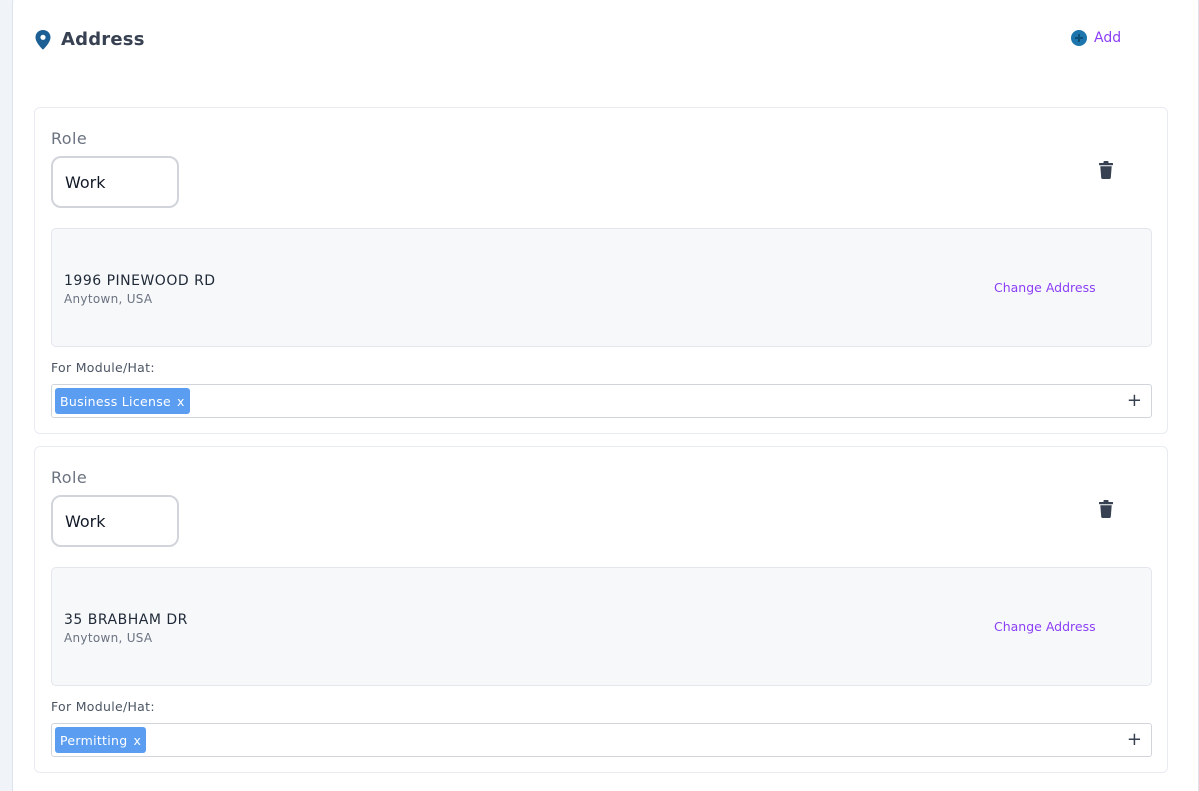  Describe the element at coordinates (1079, 38) in the screenshot. I see `plus-circle-icon` at that location.